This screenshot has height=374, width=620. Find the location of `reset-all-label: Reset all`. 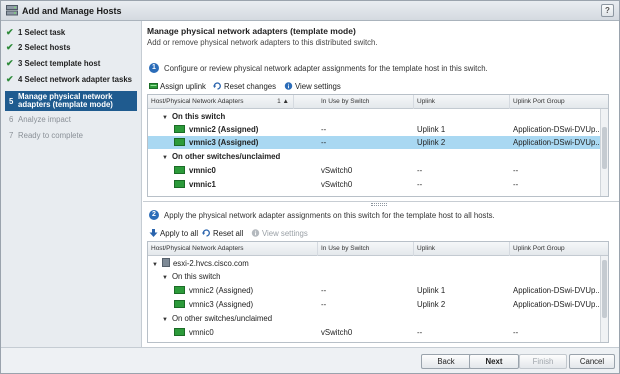

reset-all-label: Reset all is located at coordinates (228, 233).